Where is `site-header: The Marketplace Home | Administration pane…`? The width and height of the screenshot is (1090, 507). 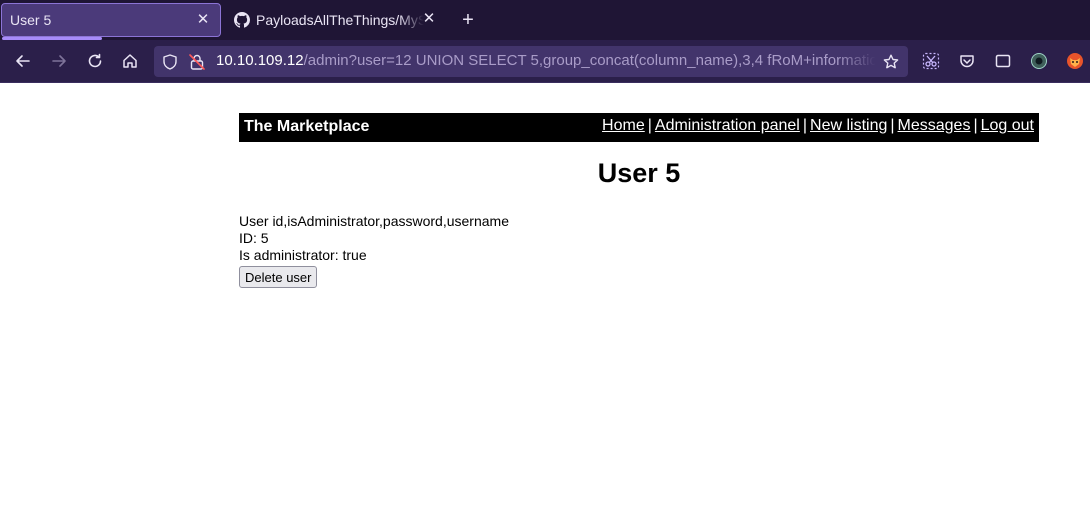
site-header: The Marketplace Home | Administration pane… is located at coordinates (639, 127).